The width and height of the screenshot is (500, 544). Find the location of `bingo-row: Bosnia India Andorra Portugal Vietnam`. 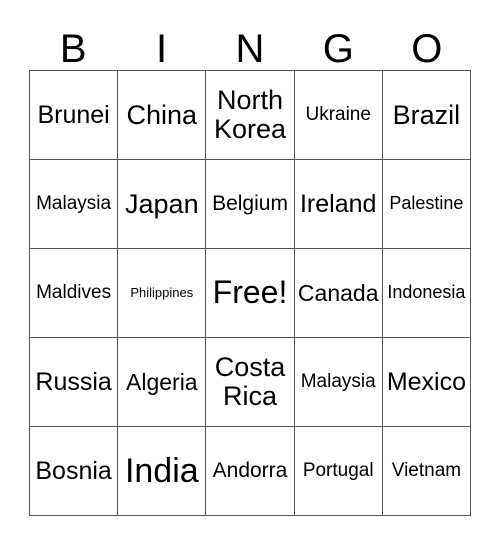

bingo-row: Bosnia India Andorra Portugal Vietnam is located at coordinates (251, 471).